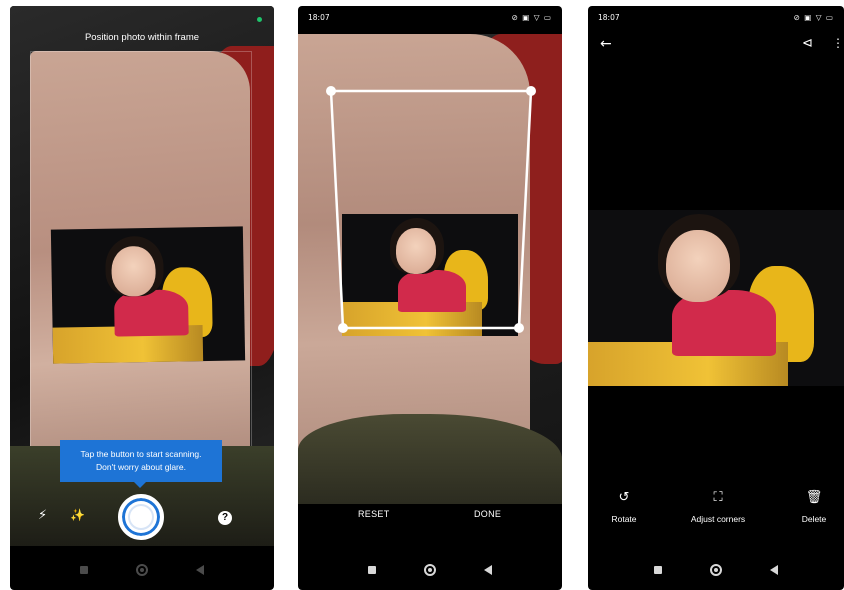 This screenshot has width=844, height=590. I want to click on share-icon: ⊲, so click(807, 43).